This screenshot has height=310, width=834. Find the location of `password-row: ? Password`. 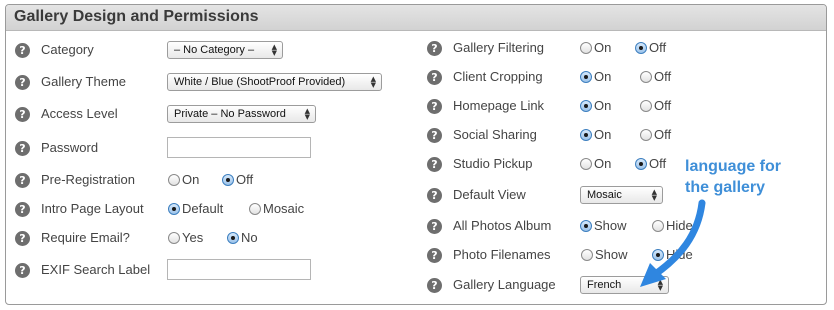

password-row: ? Password is located at coordinates (56, 148).